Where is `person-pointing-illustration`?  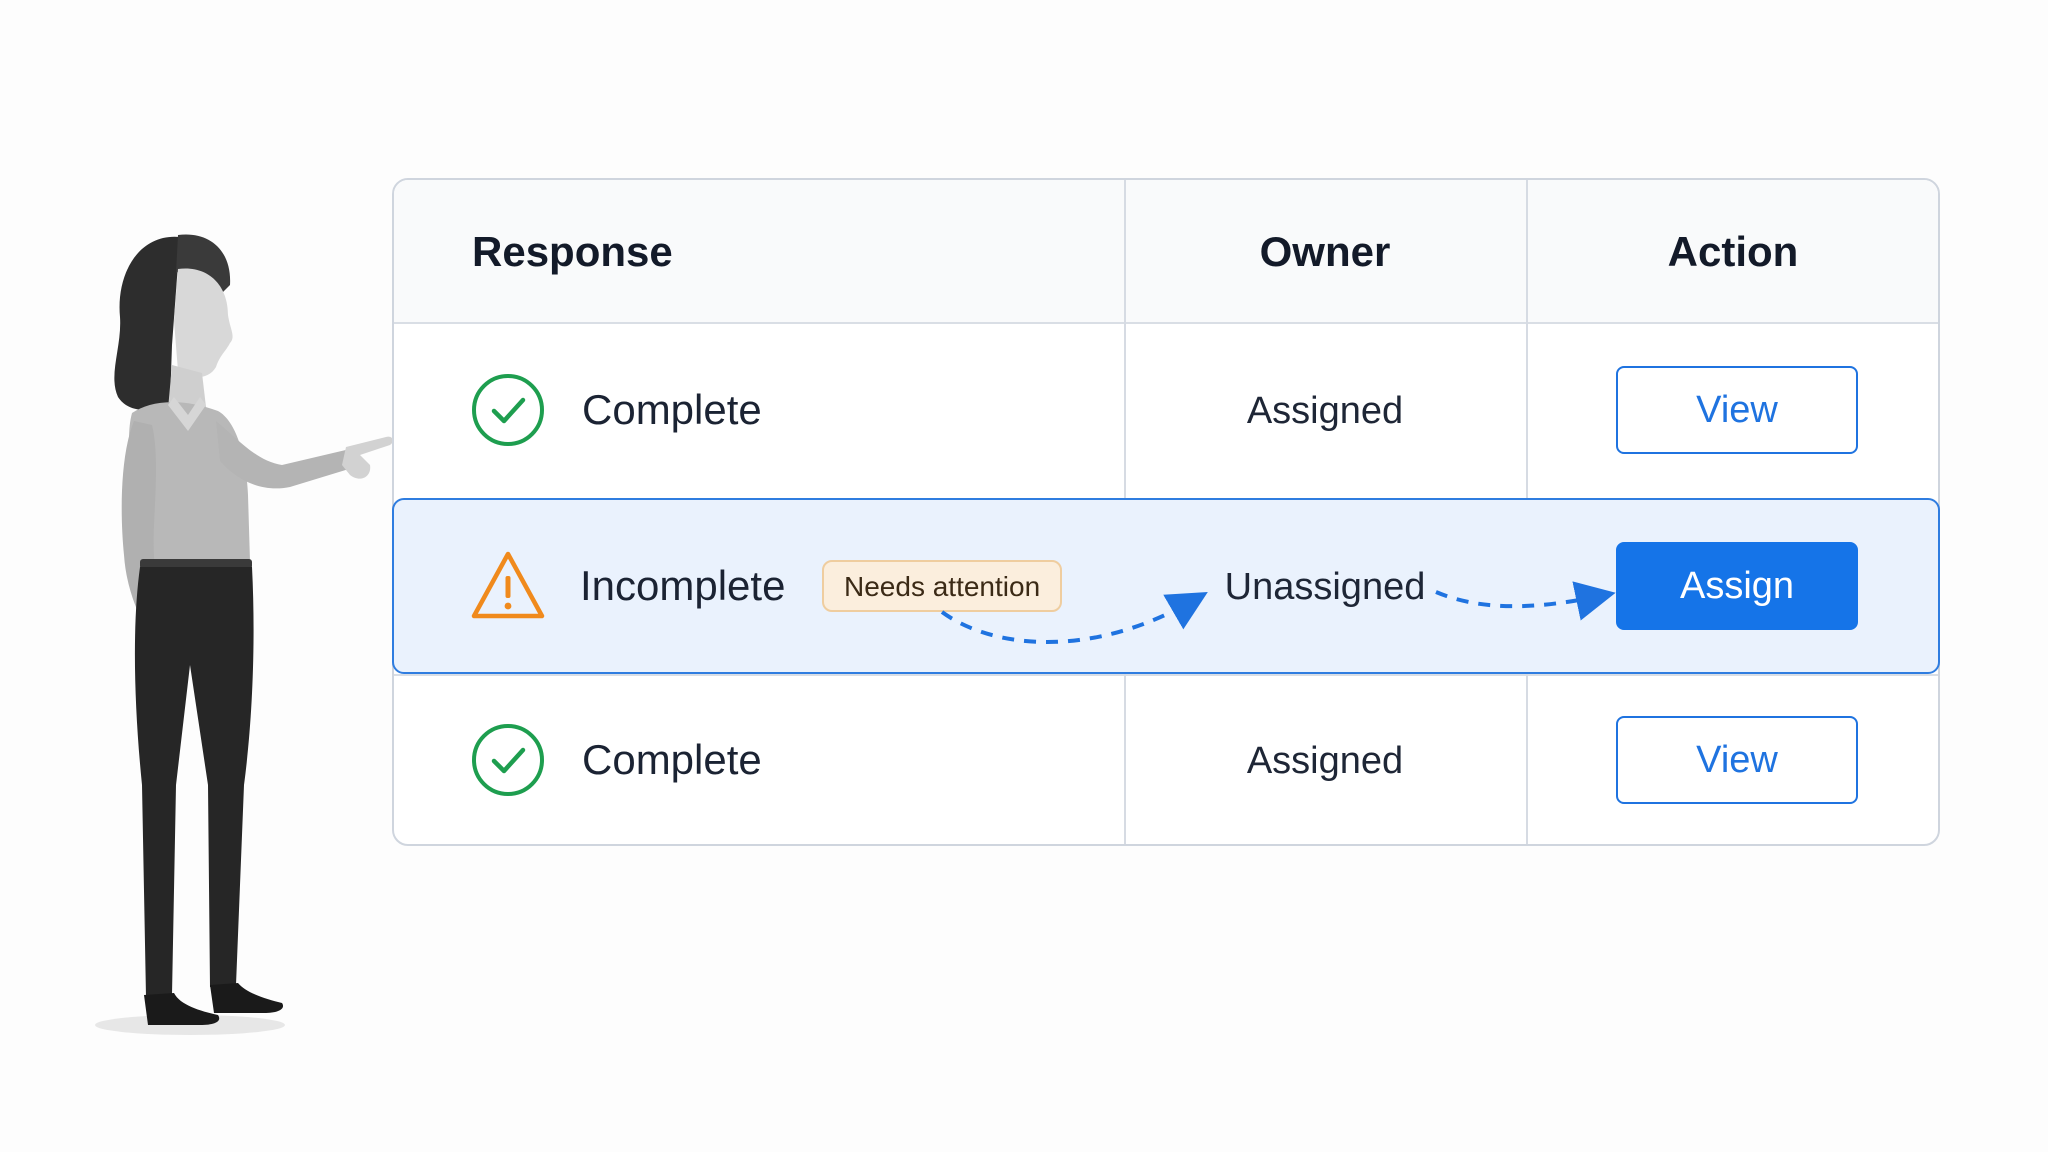 person-pointing-illustration is located at coordinates (250, 635).